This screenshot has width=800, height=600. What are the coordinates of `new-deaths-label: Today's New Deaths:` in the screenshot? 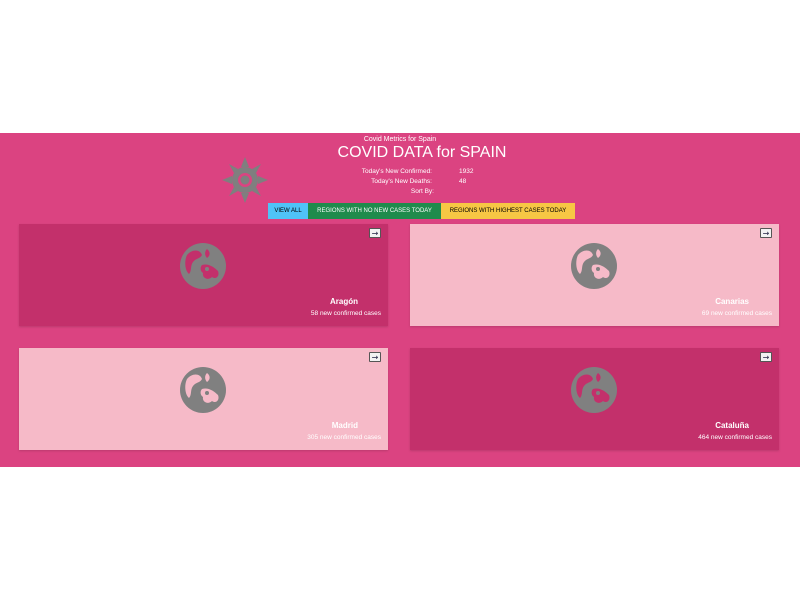 It's located at (401, 181).